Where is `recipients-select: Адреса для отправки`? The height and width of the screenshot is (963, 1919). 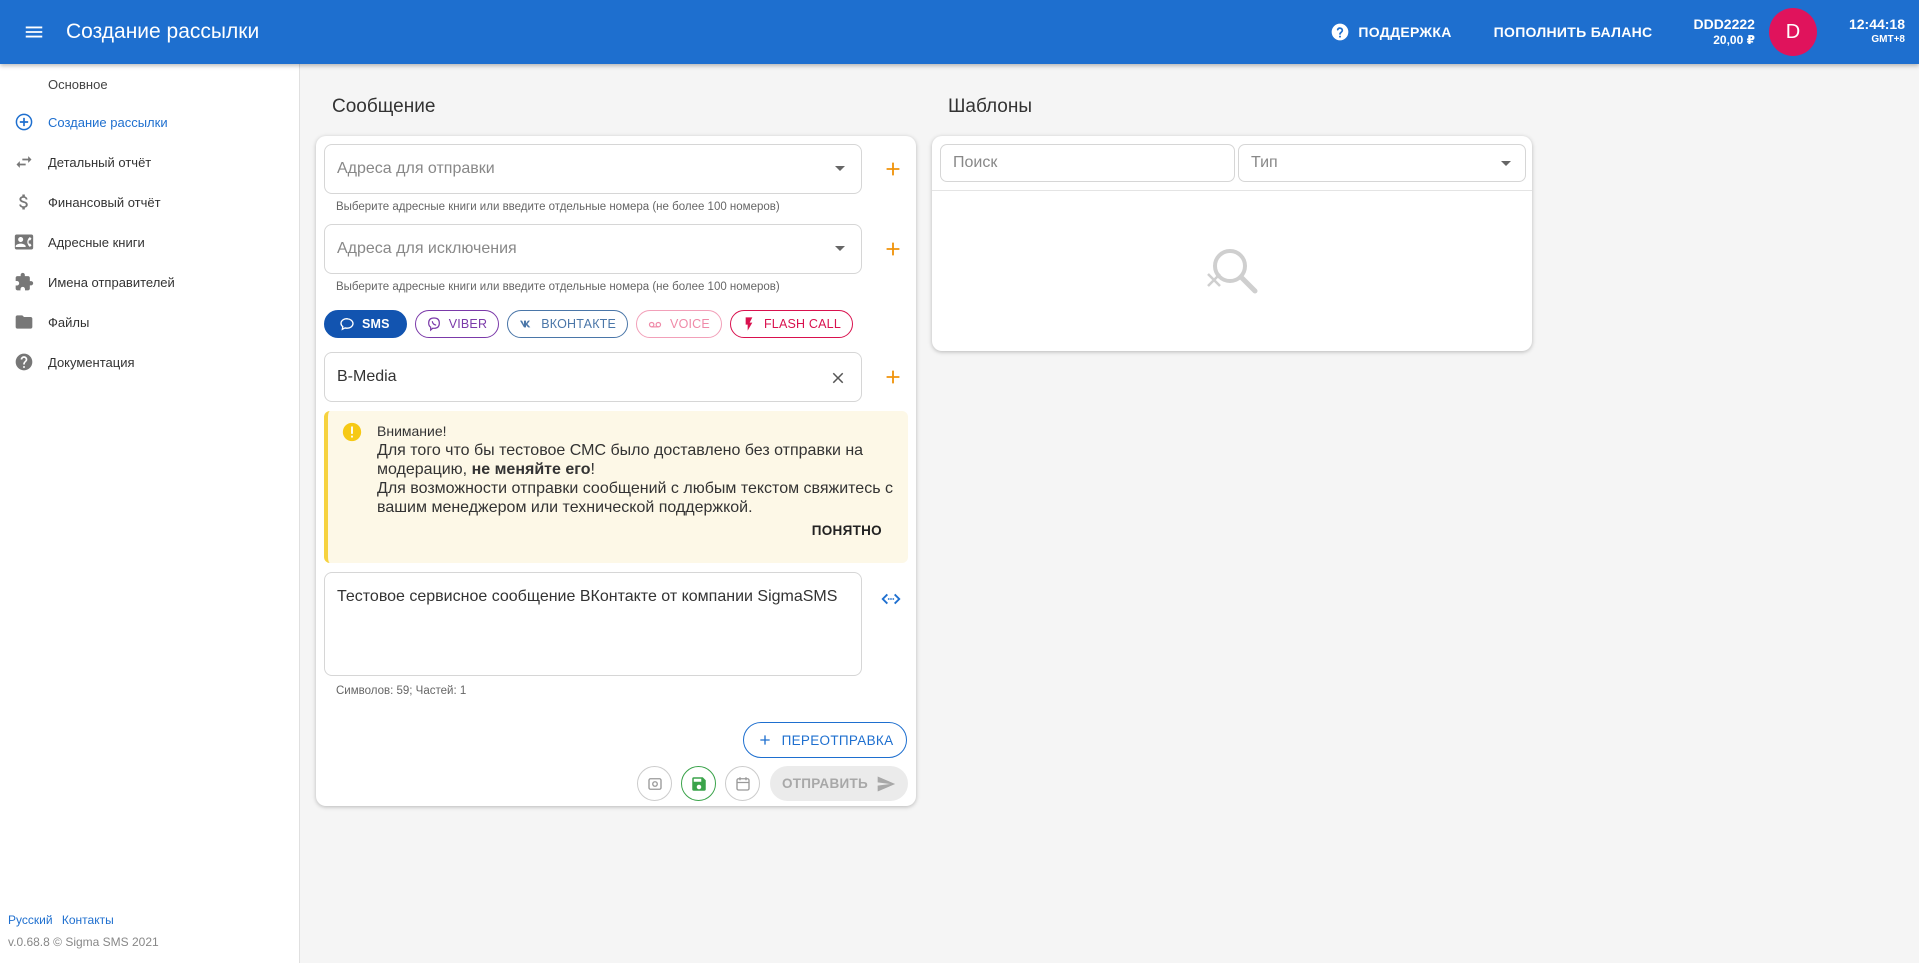
recipients-select: Адреса для отправки is located at coordinates (593, 169).